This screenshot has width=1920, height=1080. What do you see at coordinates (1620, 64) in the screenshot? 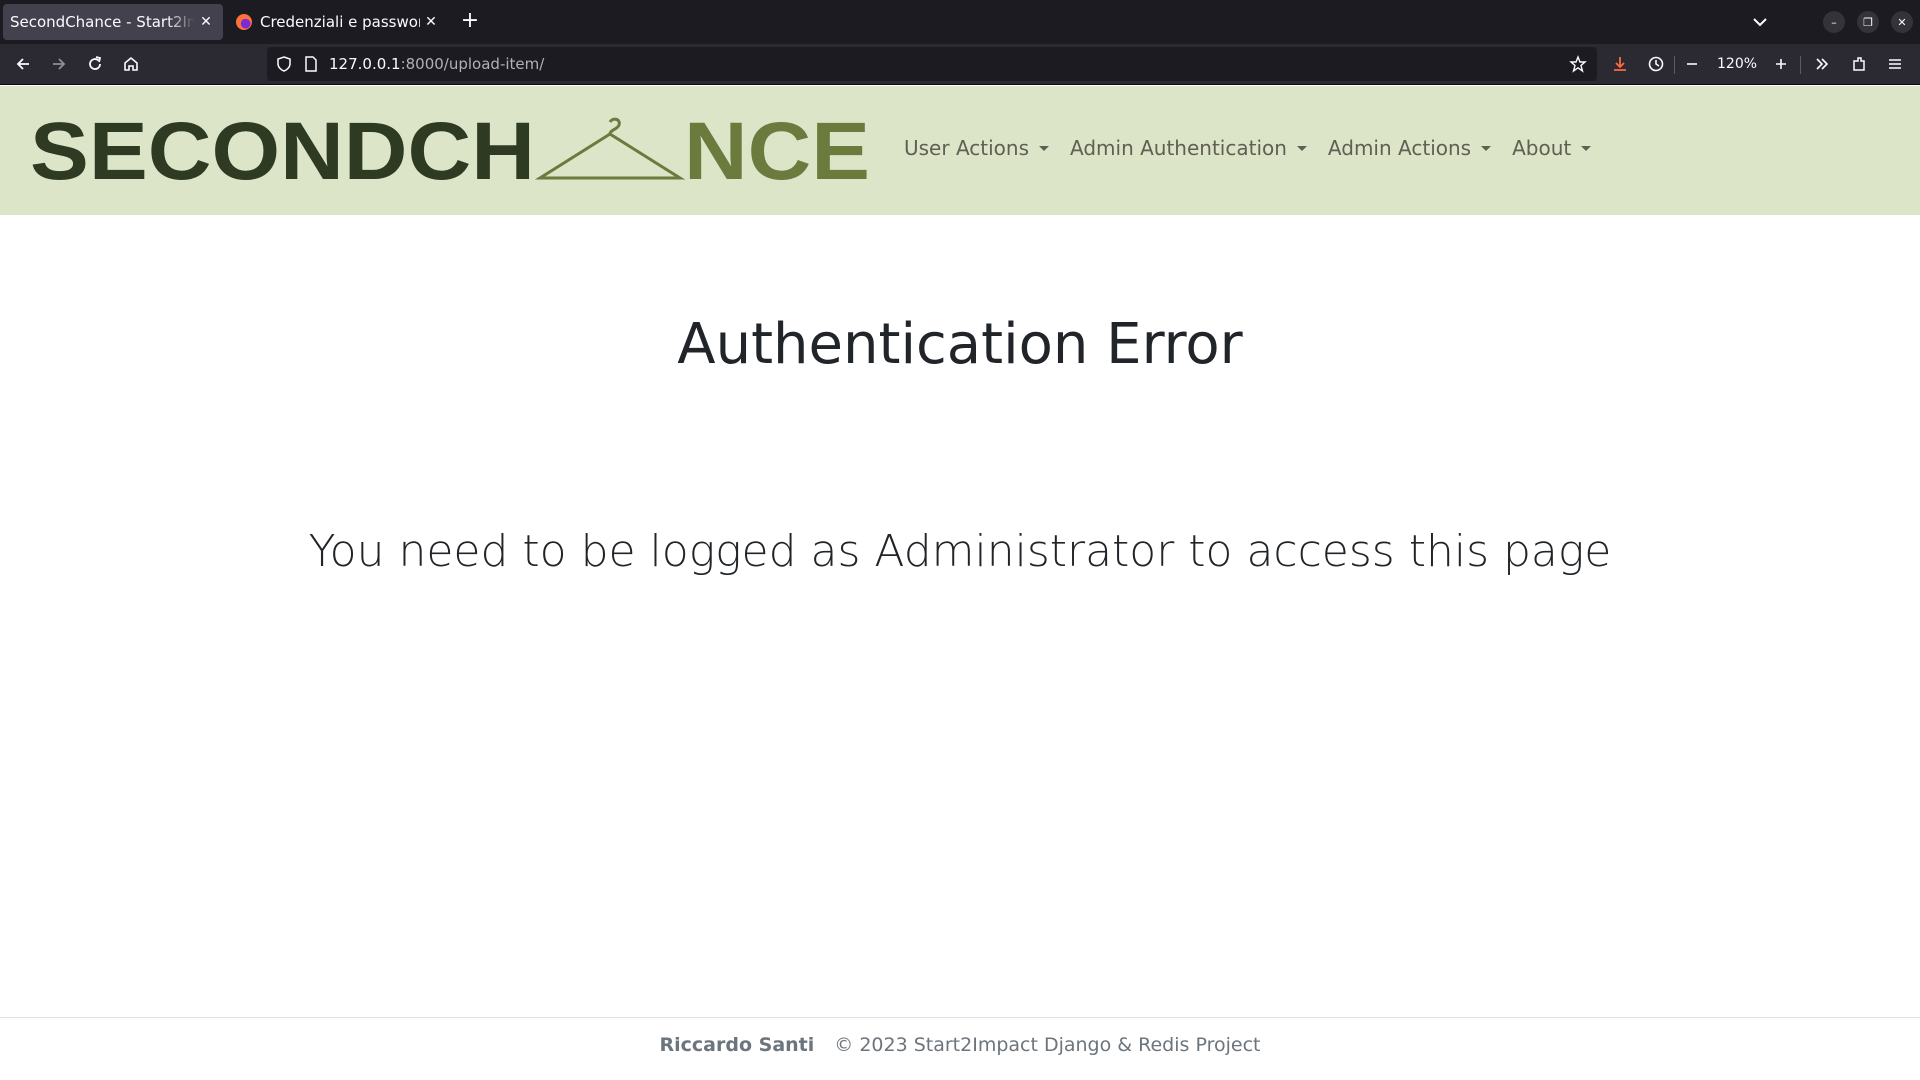
I see `download-icon` at bounding box center [1620, 64].